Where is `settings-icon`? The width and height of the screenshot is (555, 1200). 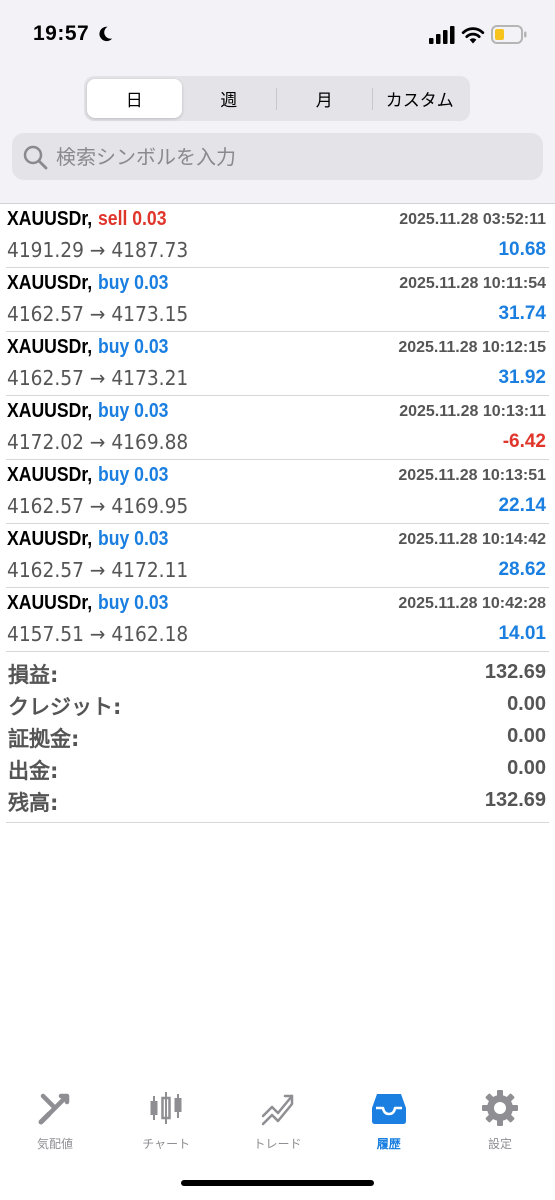 settings-icon is located at coordinates (500, 1108).